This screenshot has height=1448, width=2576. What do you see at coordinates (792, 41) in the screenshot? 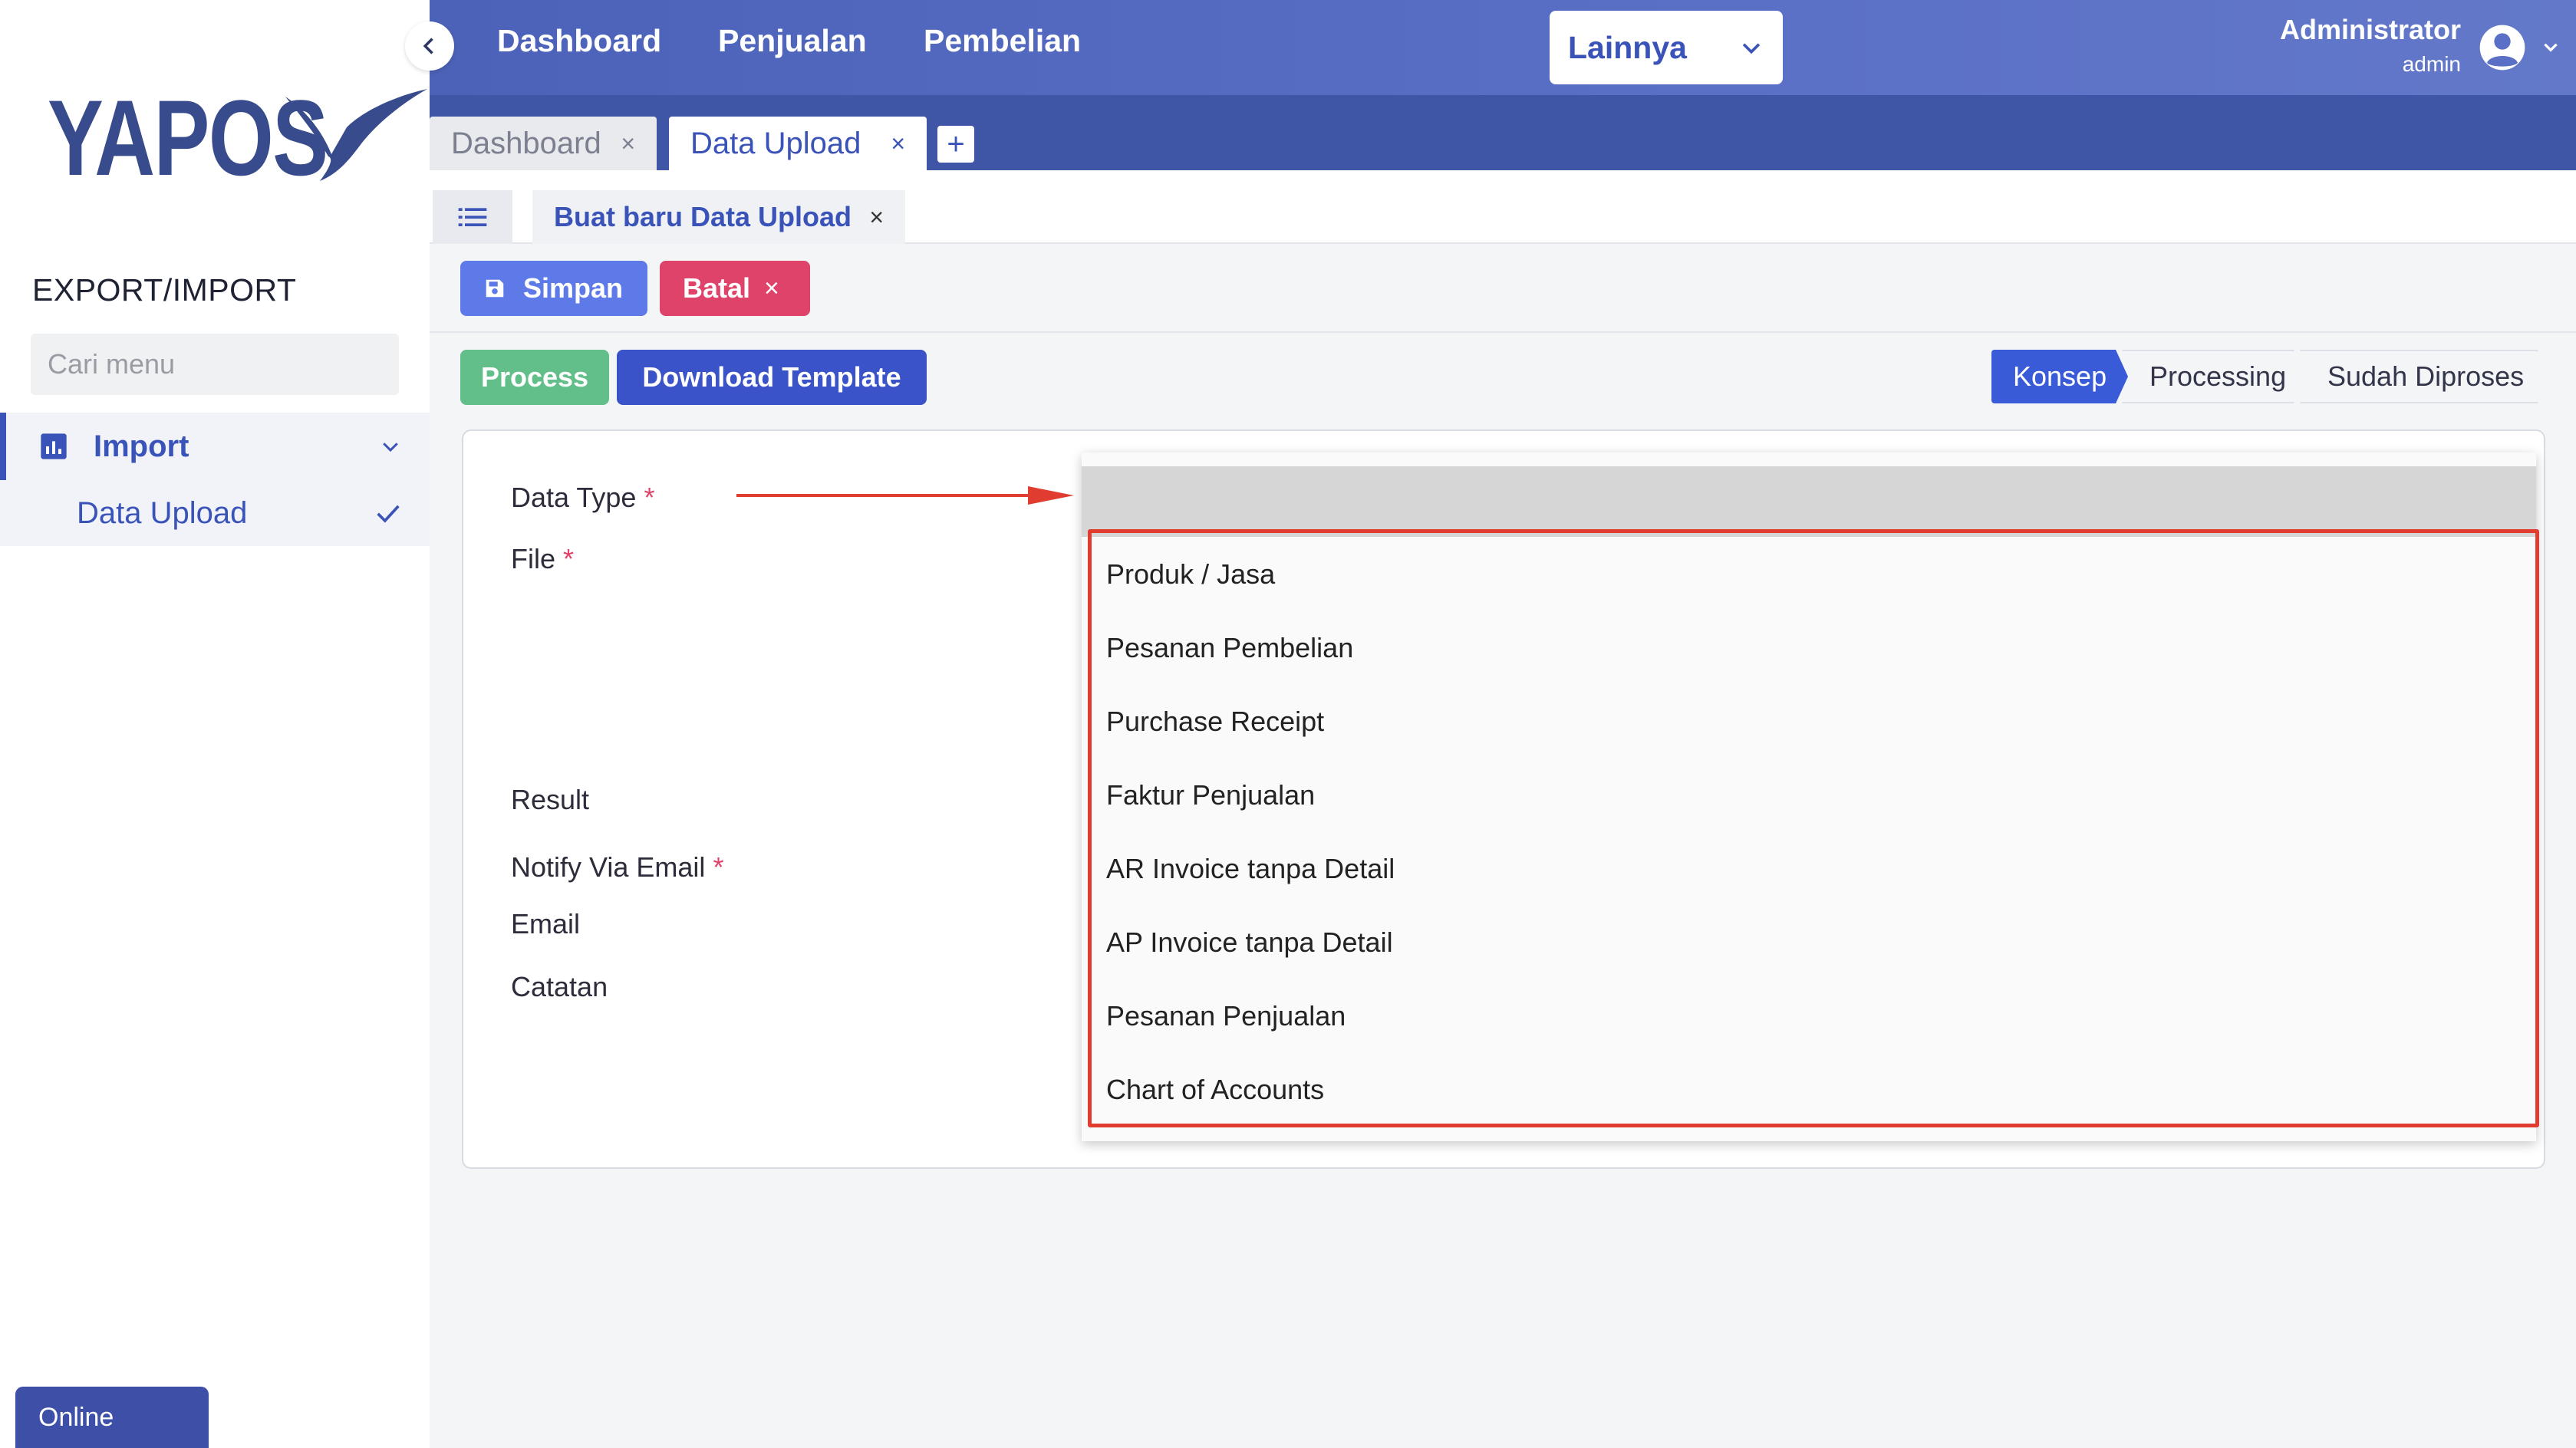
I see `nav-penjualan: Penjualan` at bounding box center [792, 41].